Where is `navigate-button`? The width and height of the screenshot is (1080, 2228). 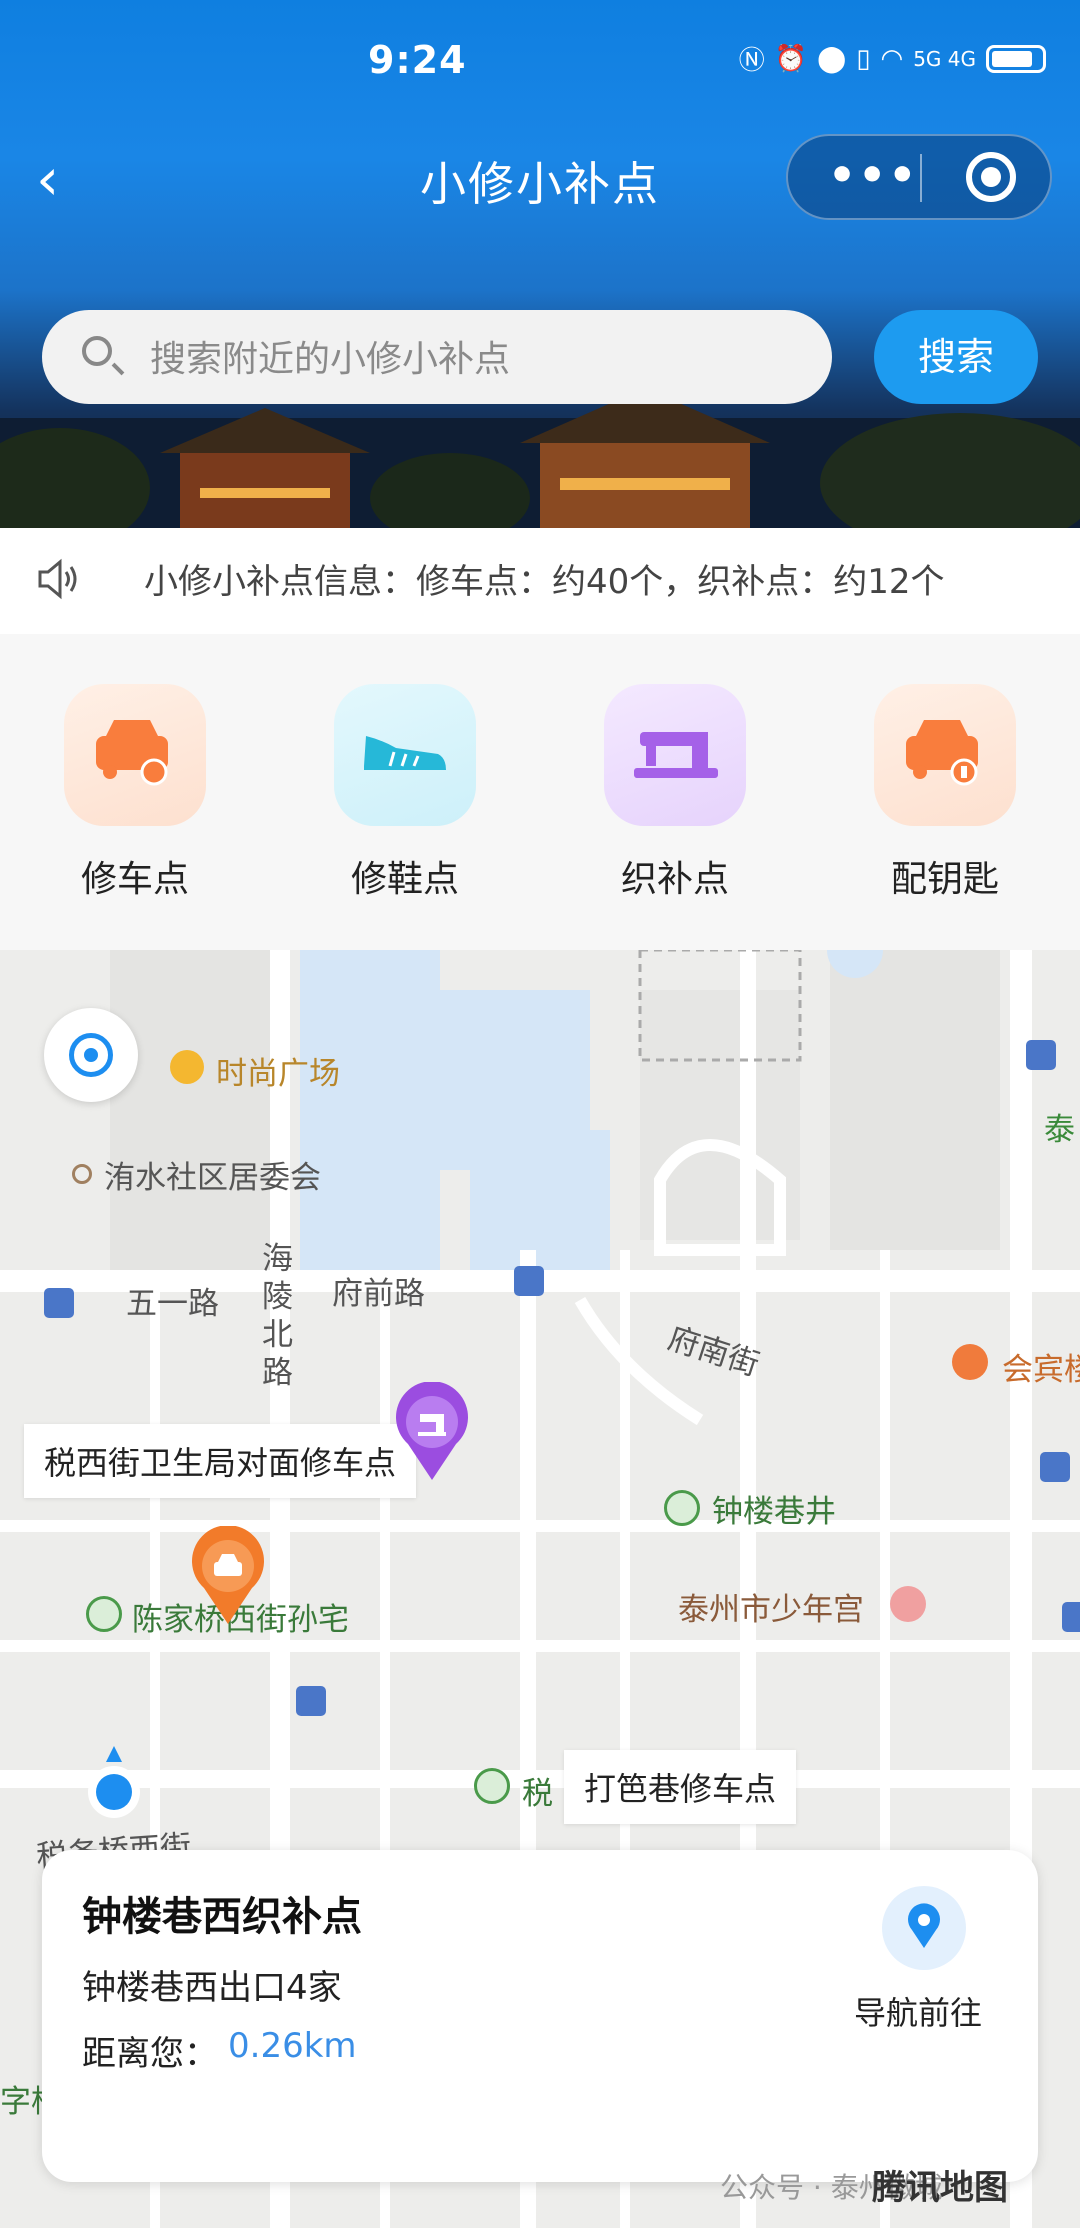 navigate-button is located at coordinates (924, 1928).